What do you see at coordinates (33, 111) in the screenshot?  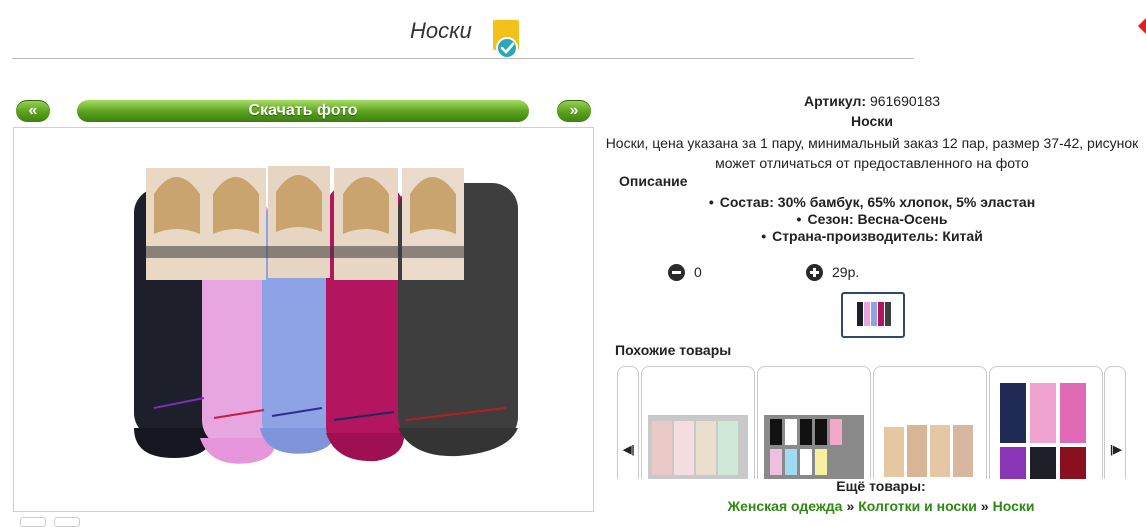 I see `photo-prev-button: «` at bounding box center [33, 111].